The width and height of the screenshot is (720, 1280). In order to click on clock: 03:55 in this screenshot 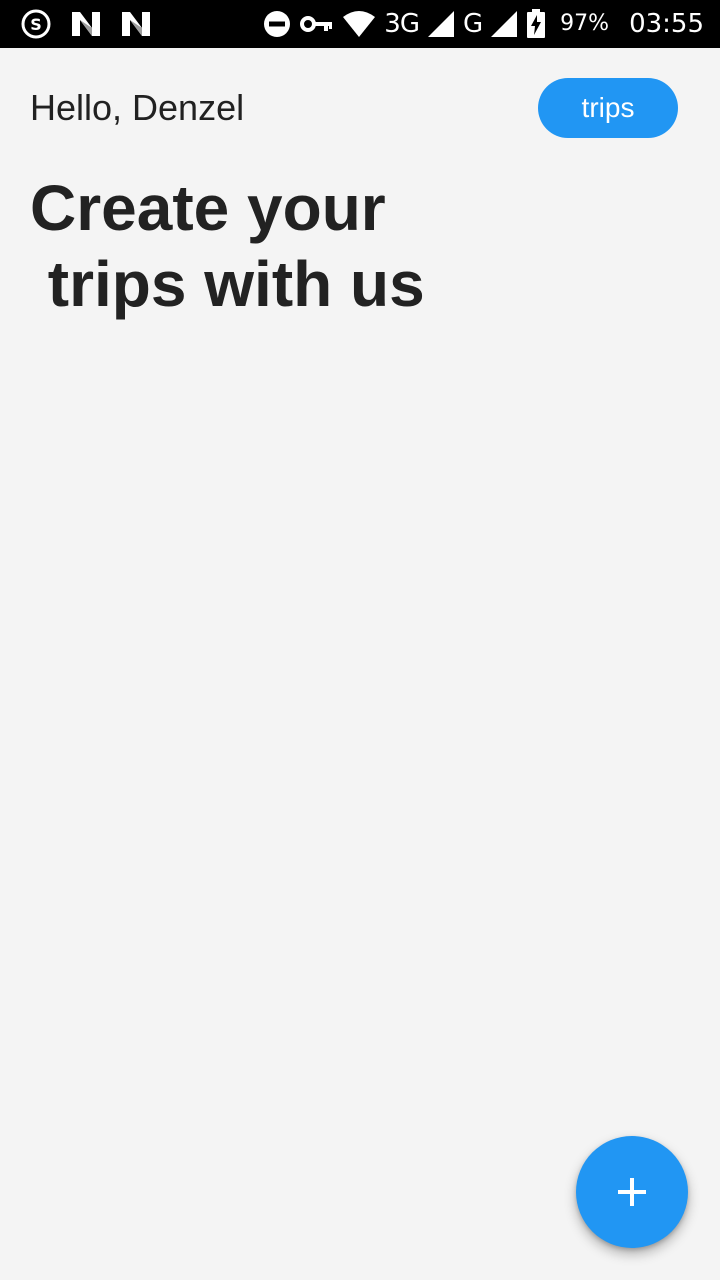, I will do `click(666, 24)`.